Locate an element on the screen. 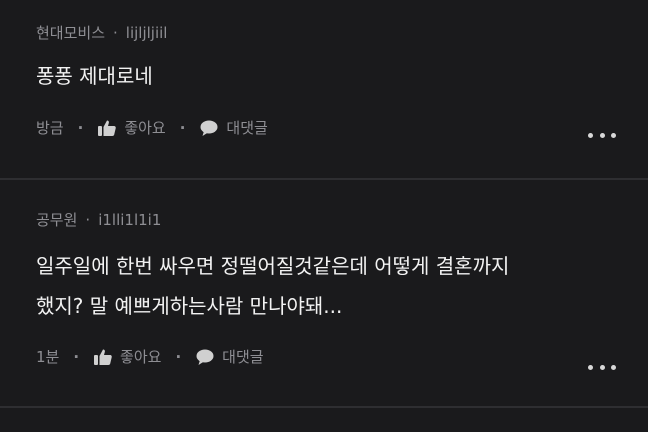  comment-meta: 공무원 · i1lli1l1i1 is located at coordinates (98, 219).